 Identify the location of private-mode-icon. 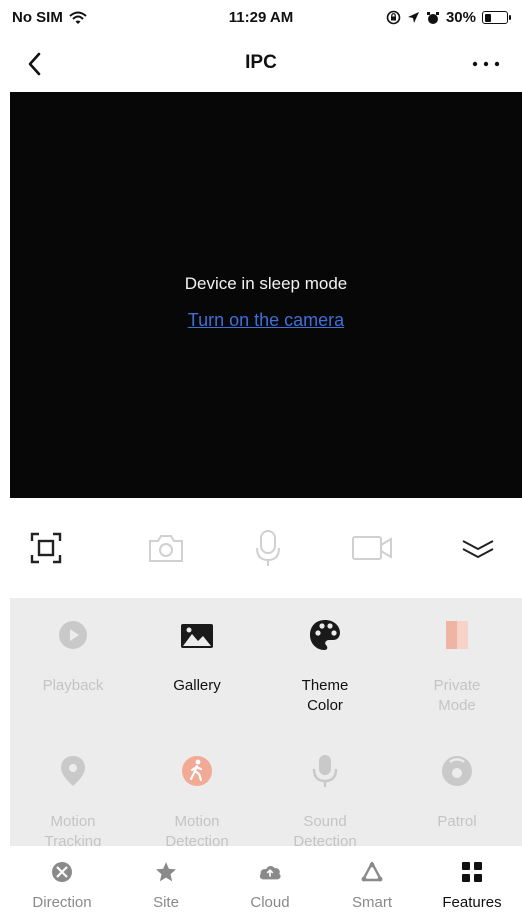
(457, 635).